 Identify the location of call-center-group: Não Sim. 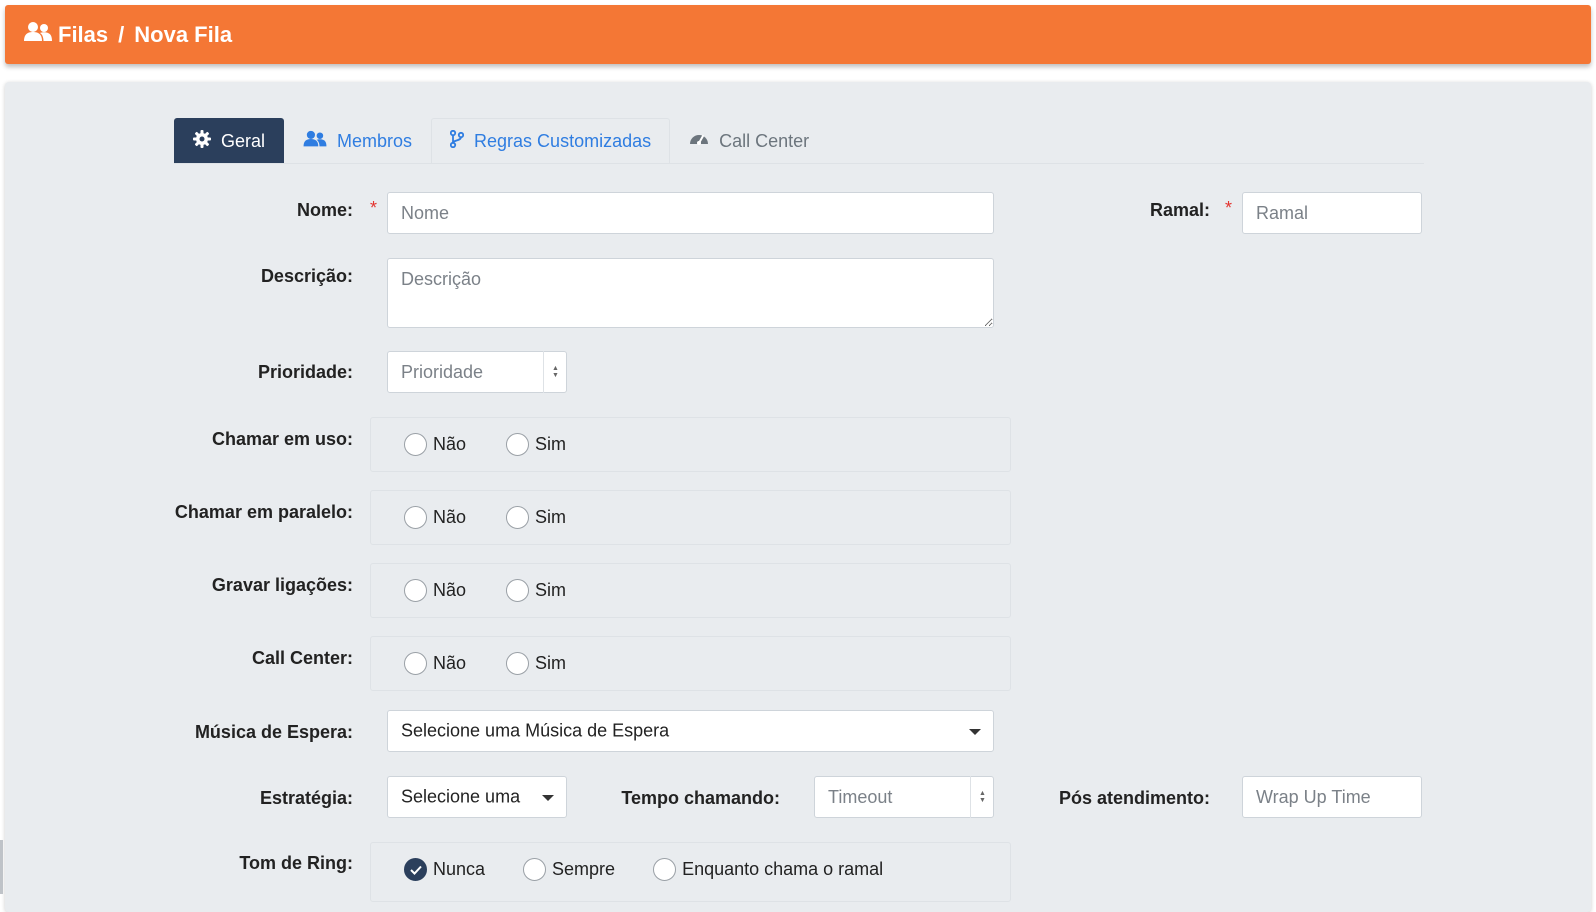
(690, 663).